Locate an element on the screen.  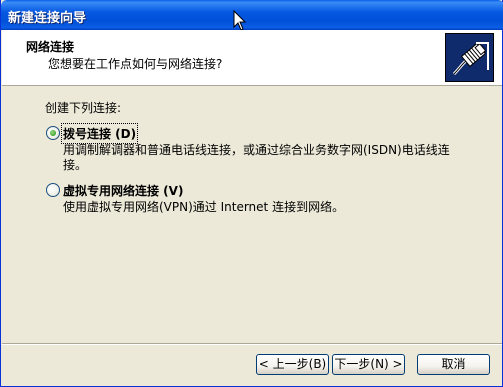
next-button: 下一步(N) > is located at coordinates (368, 364).